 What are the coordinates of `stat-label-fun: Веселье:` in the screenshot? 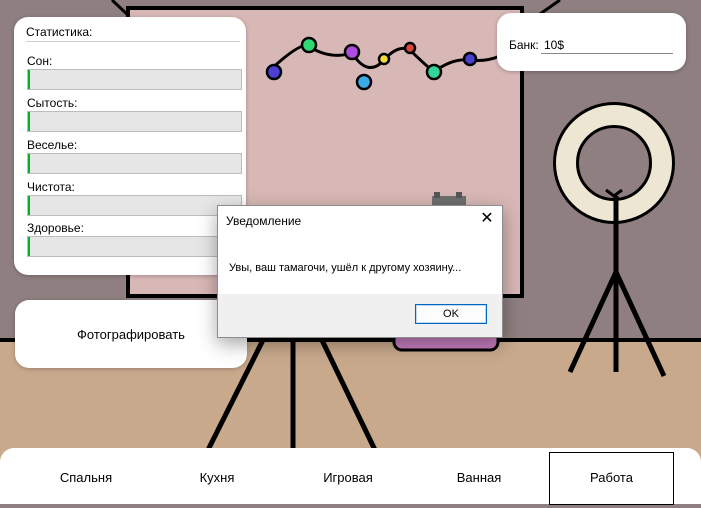 It's located at (52, 145).